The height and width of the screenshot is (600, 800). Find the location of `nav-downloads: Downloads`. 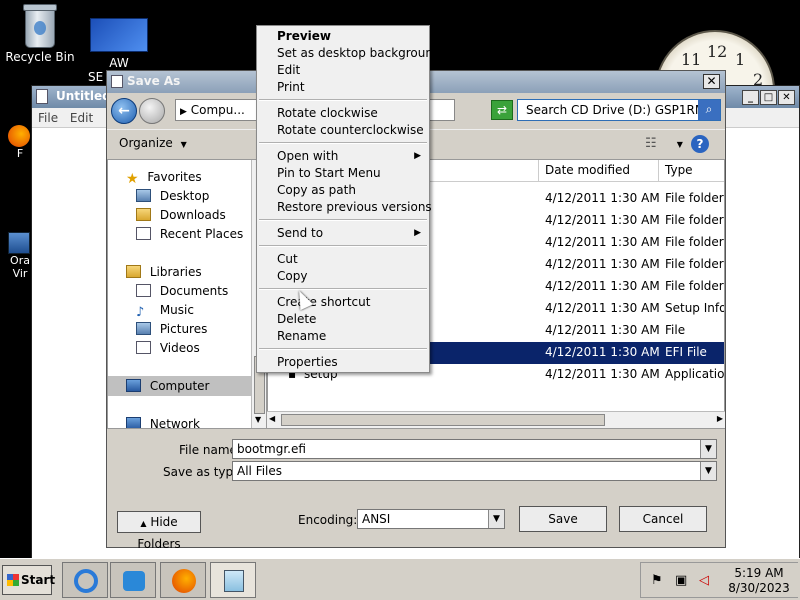

nav-downloads: Downloads is located at coordinates (181, 215).